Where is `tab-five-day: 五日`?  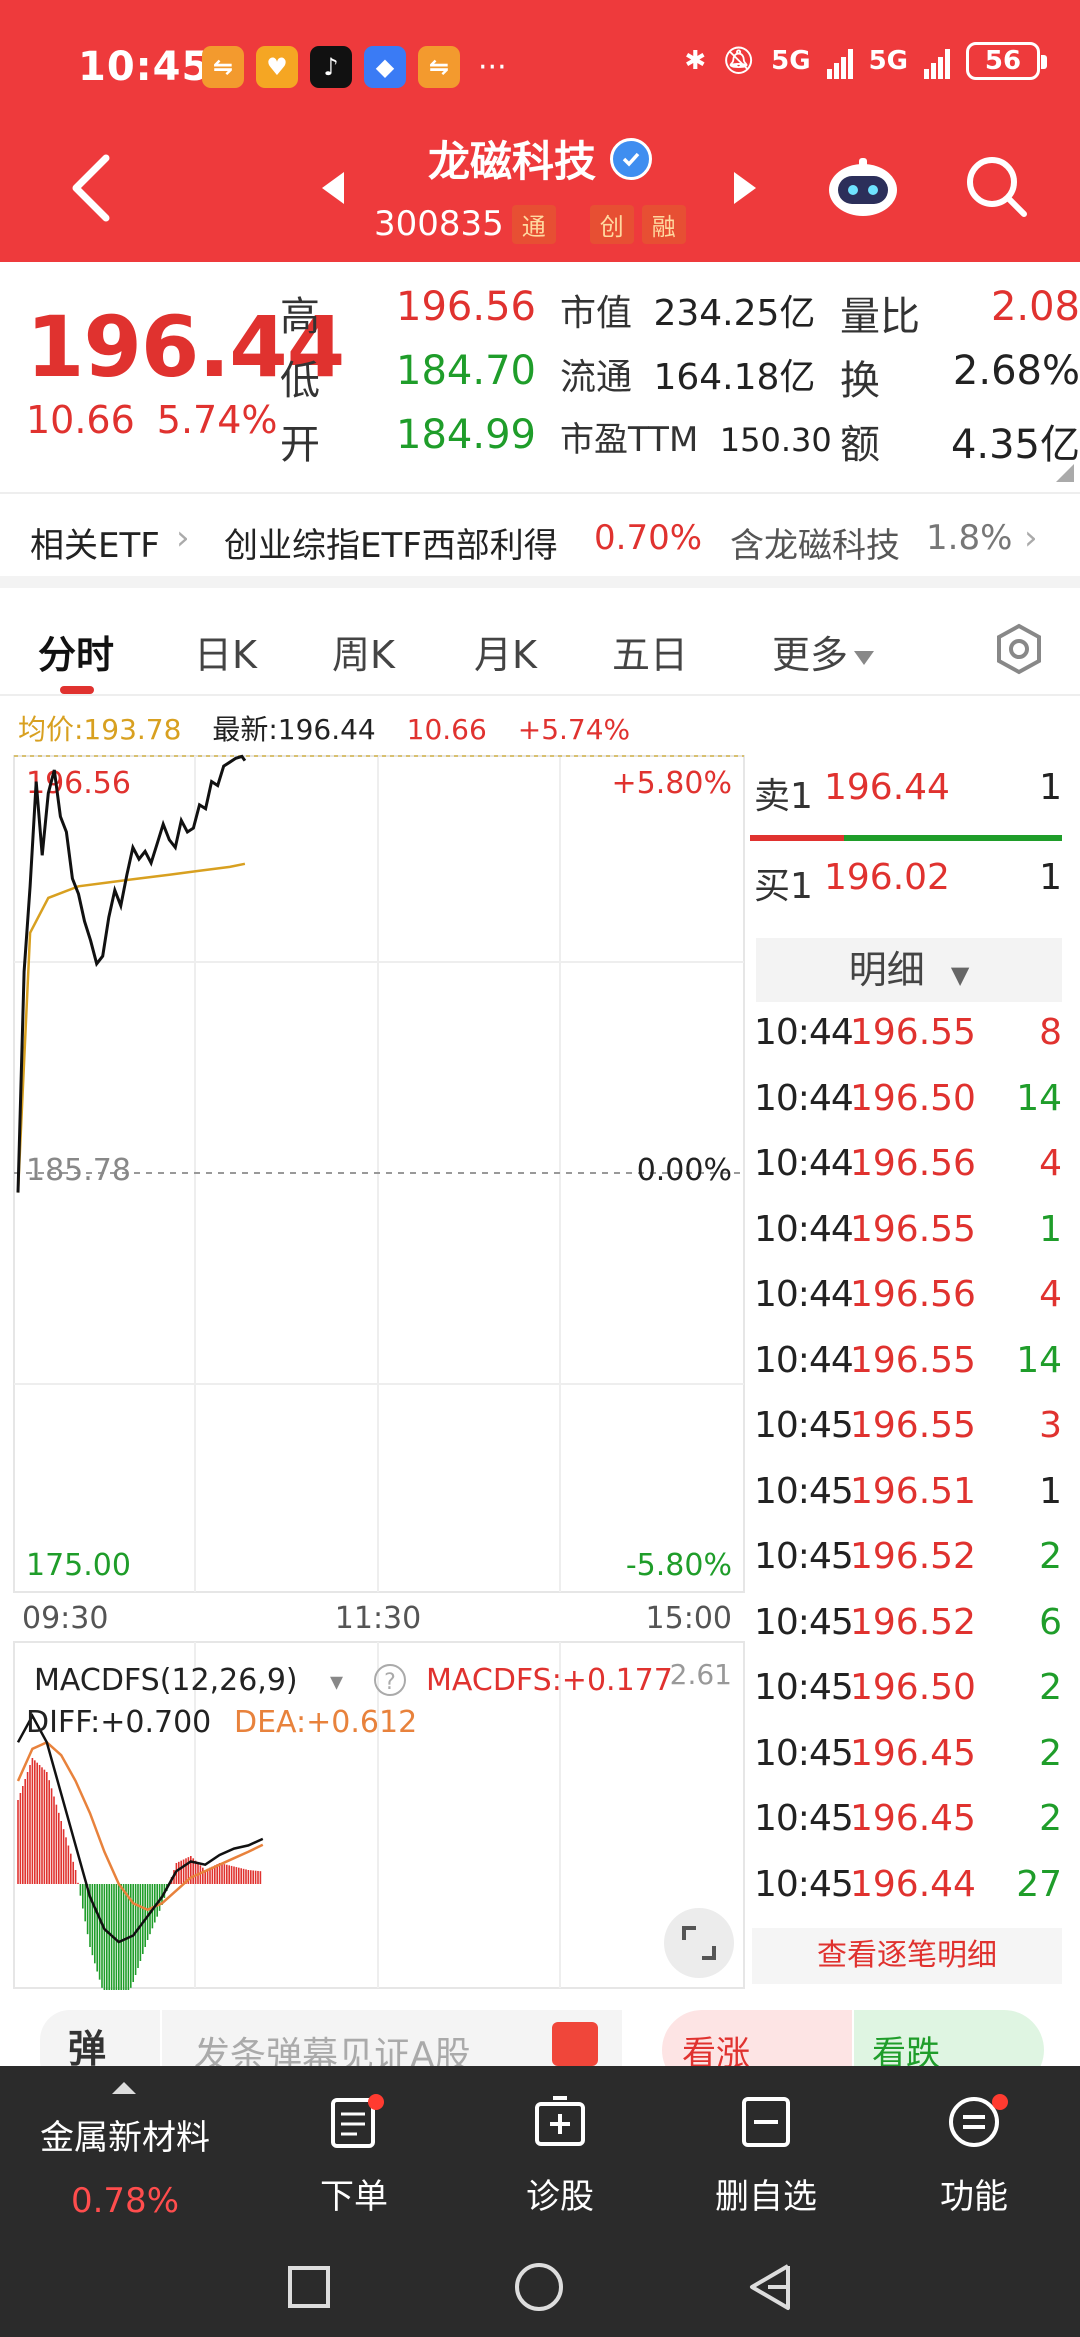
tab-five-day: 五日 is located at coordinates (650, 651).